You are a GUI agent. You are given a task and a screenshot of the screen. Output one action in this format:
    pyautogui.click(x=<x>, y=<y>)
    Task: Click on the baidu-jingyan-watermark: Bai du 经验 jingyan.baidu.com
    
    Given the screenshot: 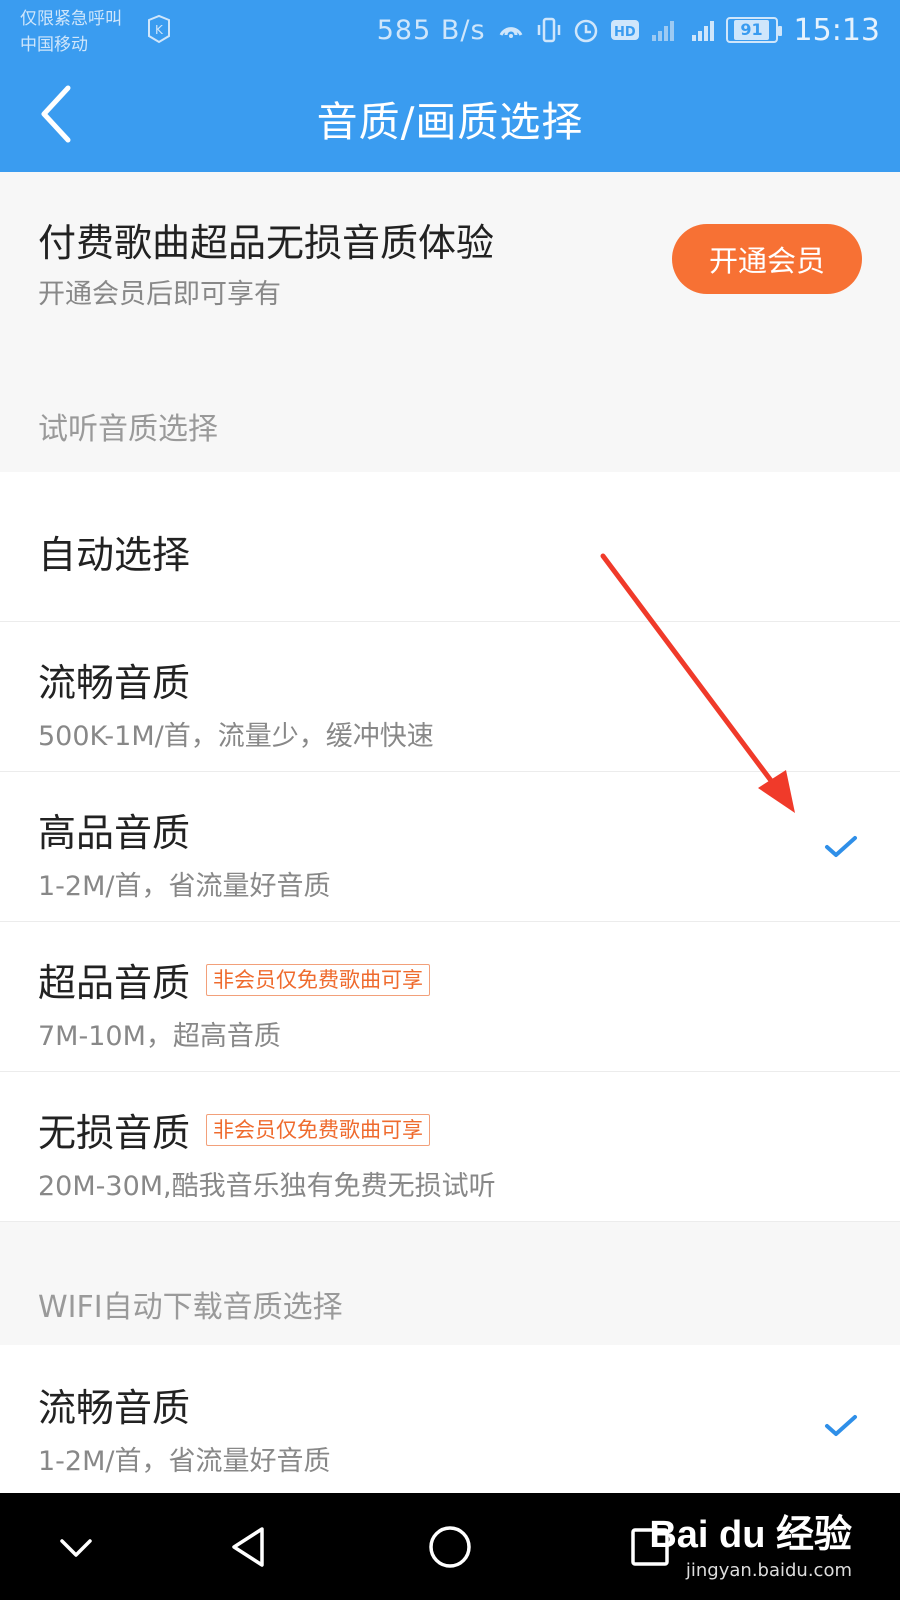 What is the action you would take?
    pyautogui.click(x=750, y=1542)
    